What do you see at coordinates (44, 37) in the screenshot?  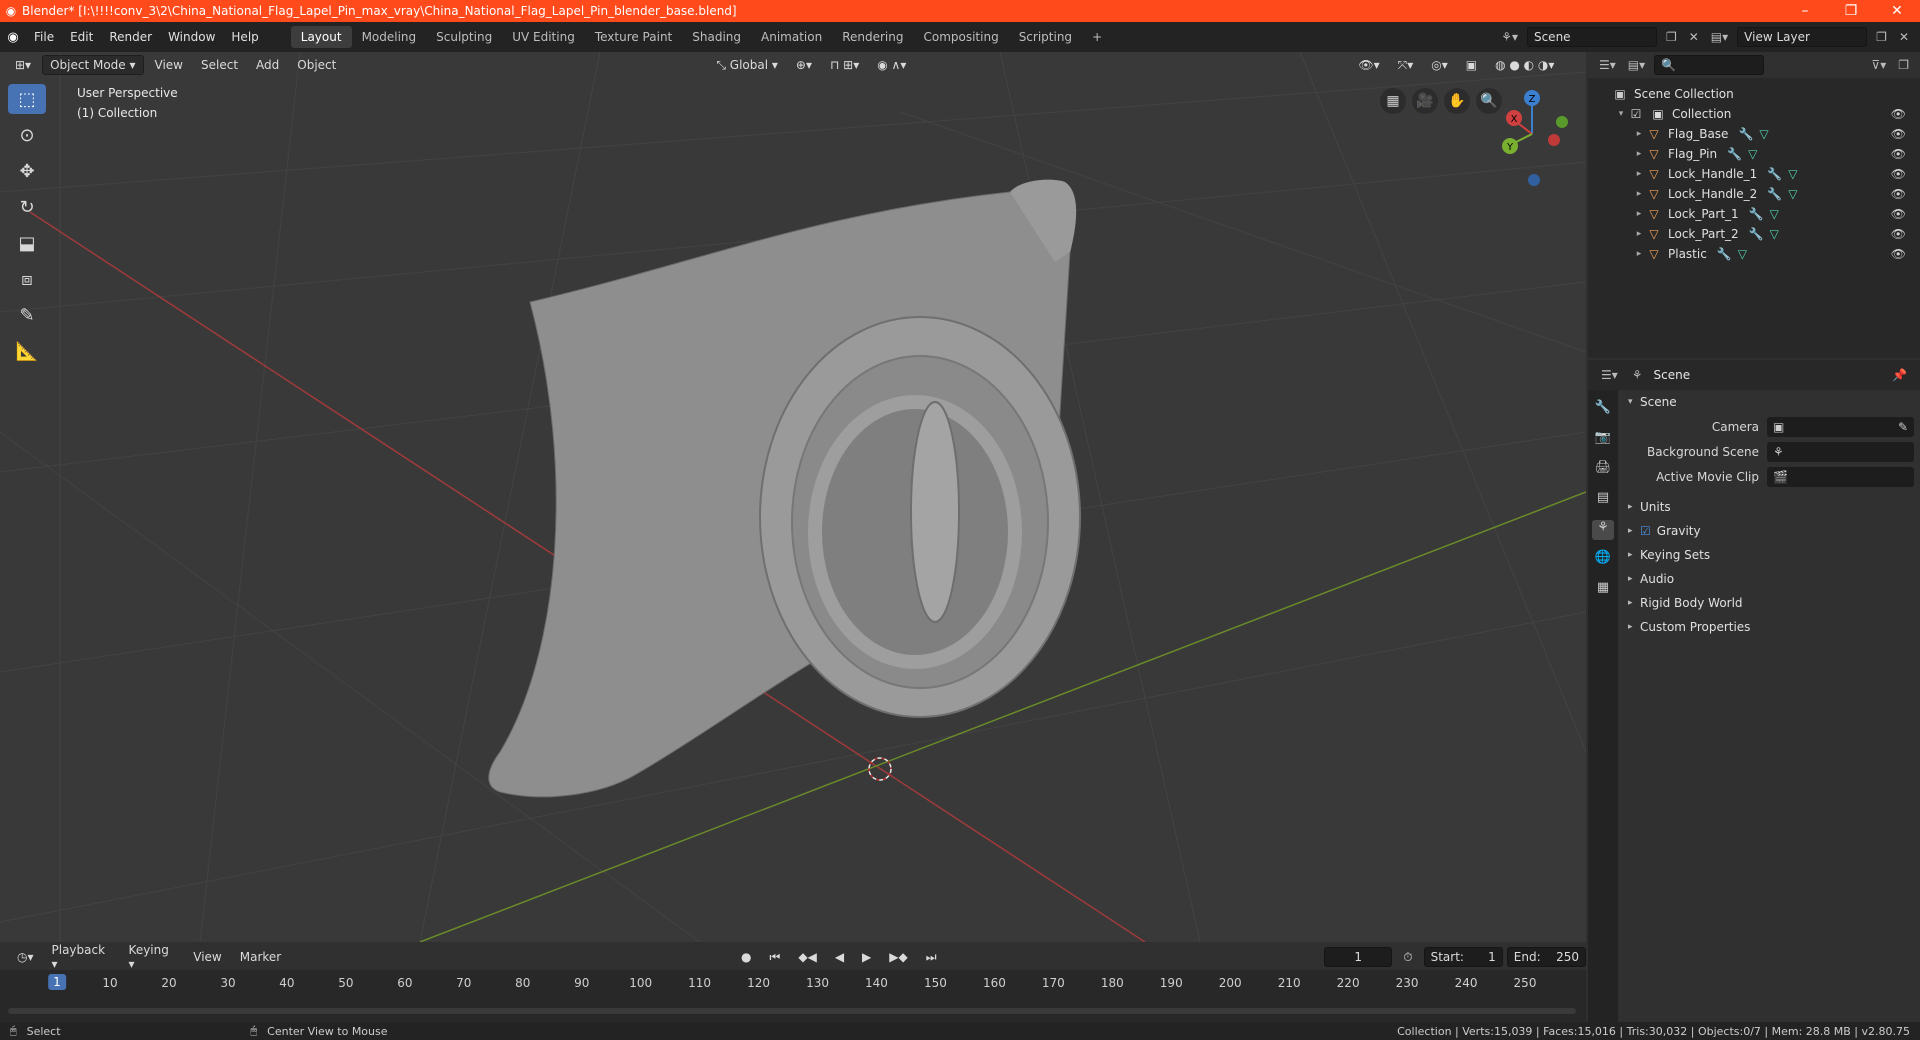 I see `menu-file: File` at bounding box center [44, 37].